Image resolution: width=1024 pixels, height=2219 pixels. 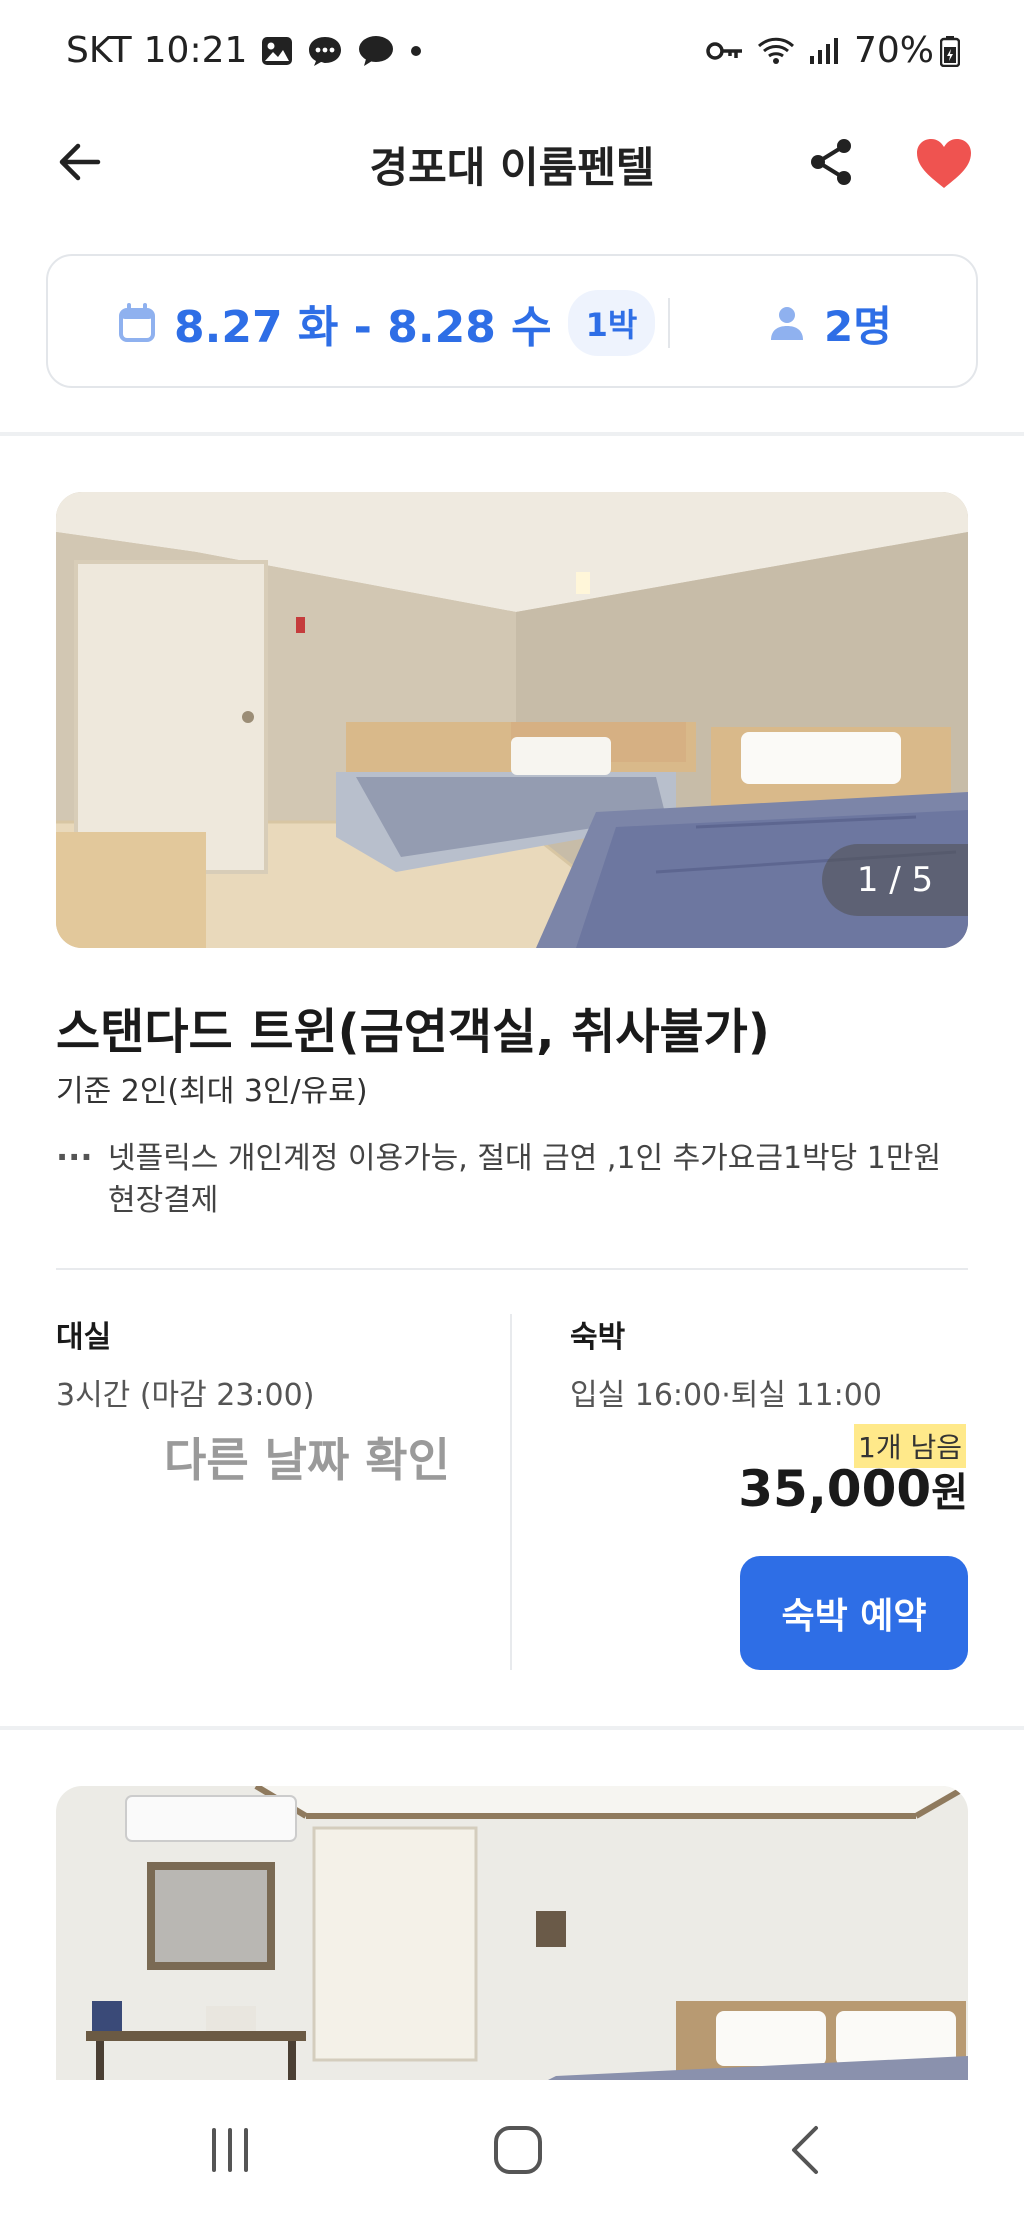 I want to click on room-capacity: 기준 2인(최대 3인/유료), so click(x=212, y=1091).